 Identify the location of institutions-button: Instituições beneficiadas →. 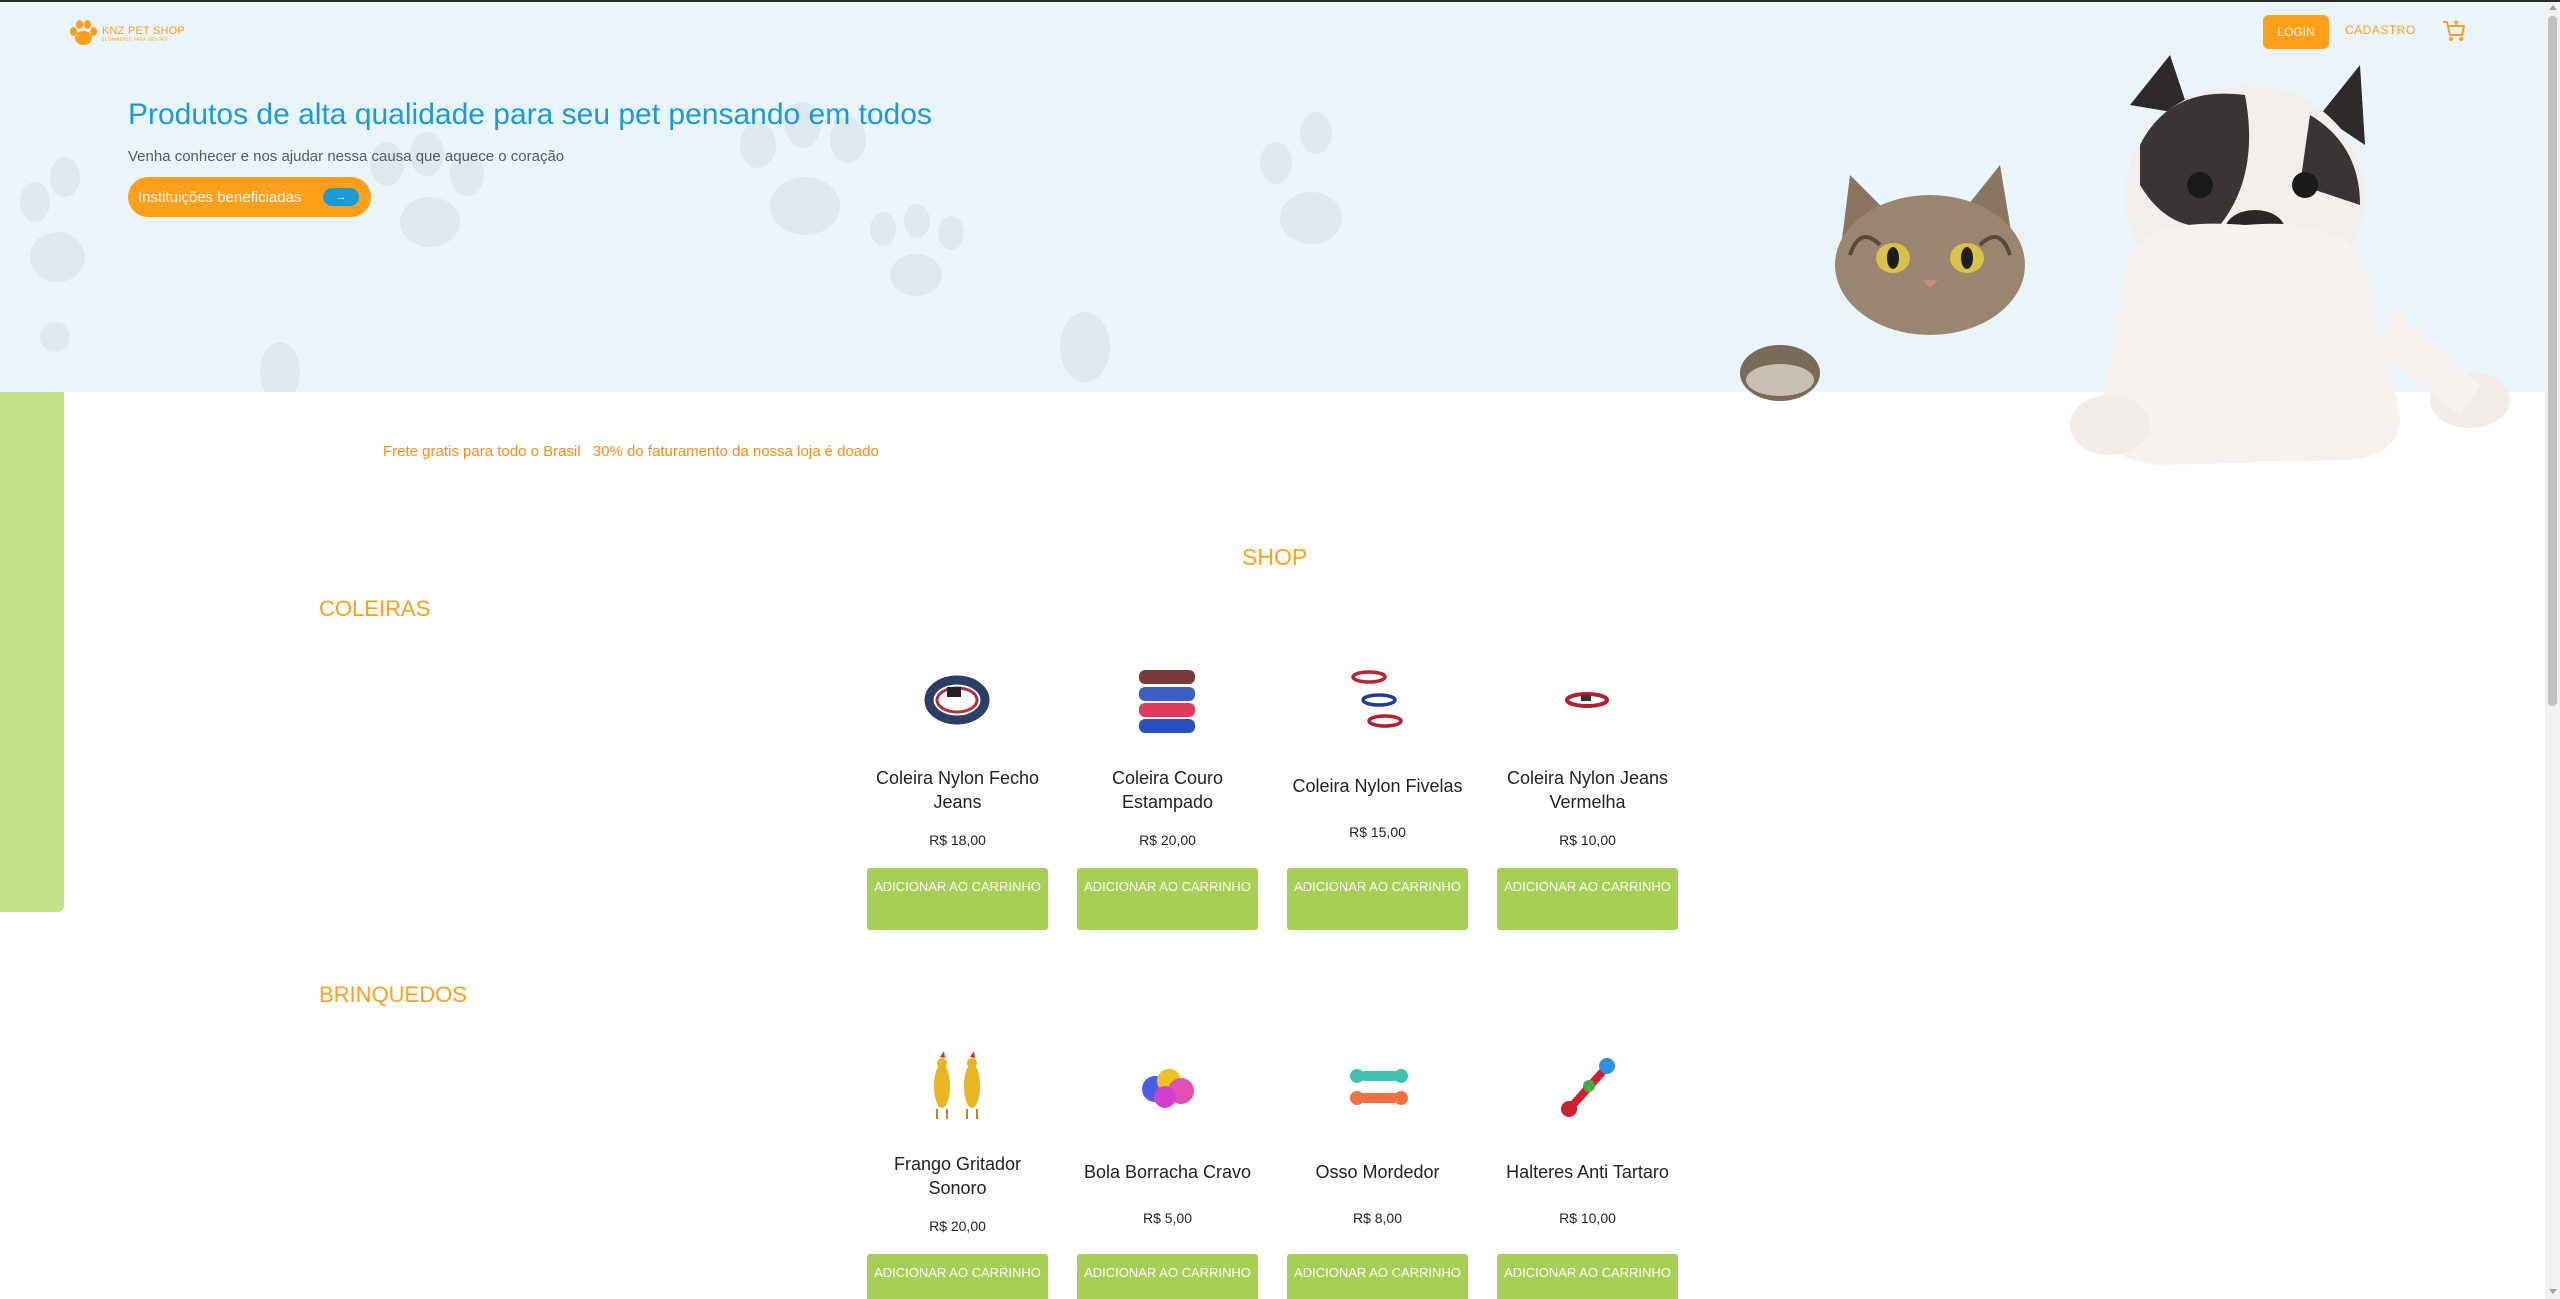
(249, 197).